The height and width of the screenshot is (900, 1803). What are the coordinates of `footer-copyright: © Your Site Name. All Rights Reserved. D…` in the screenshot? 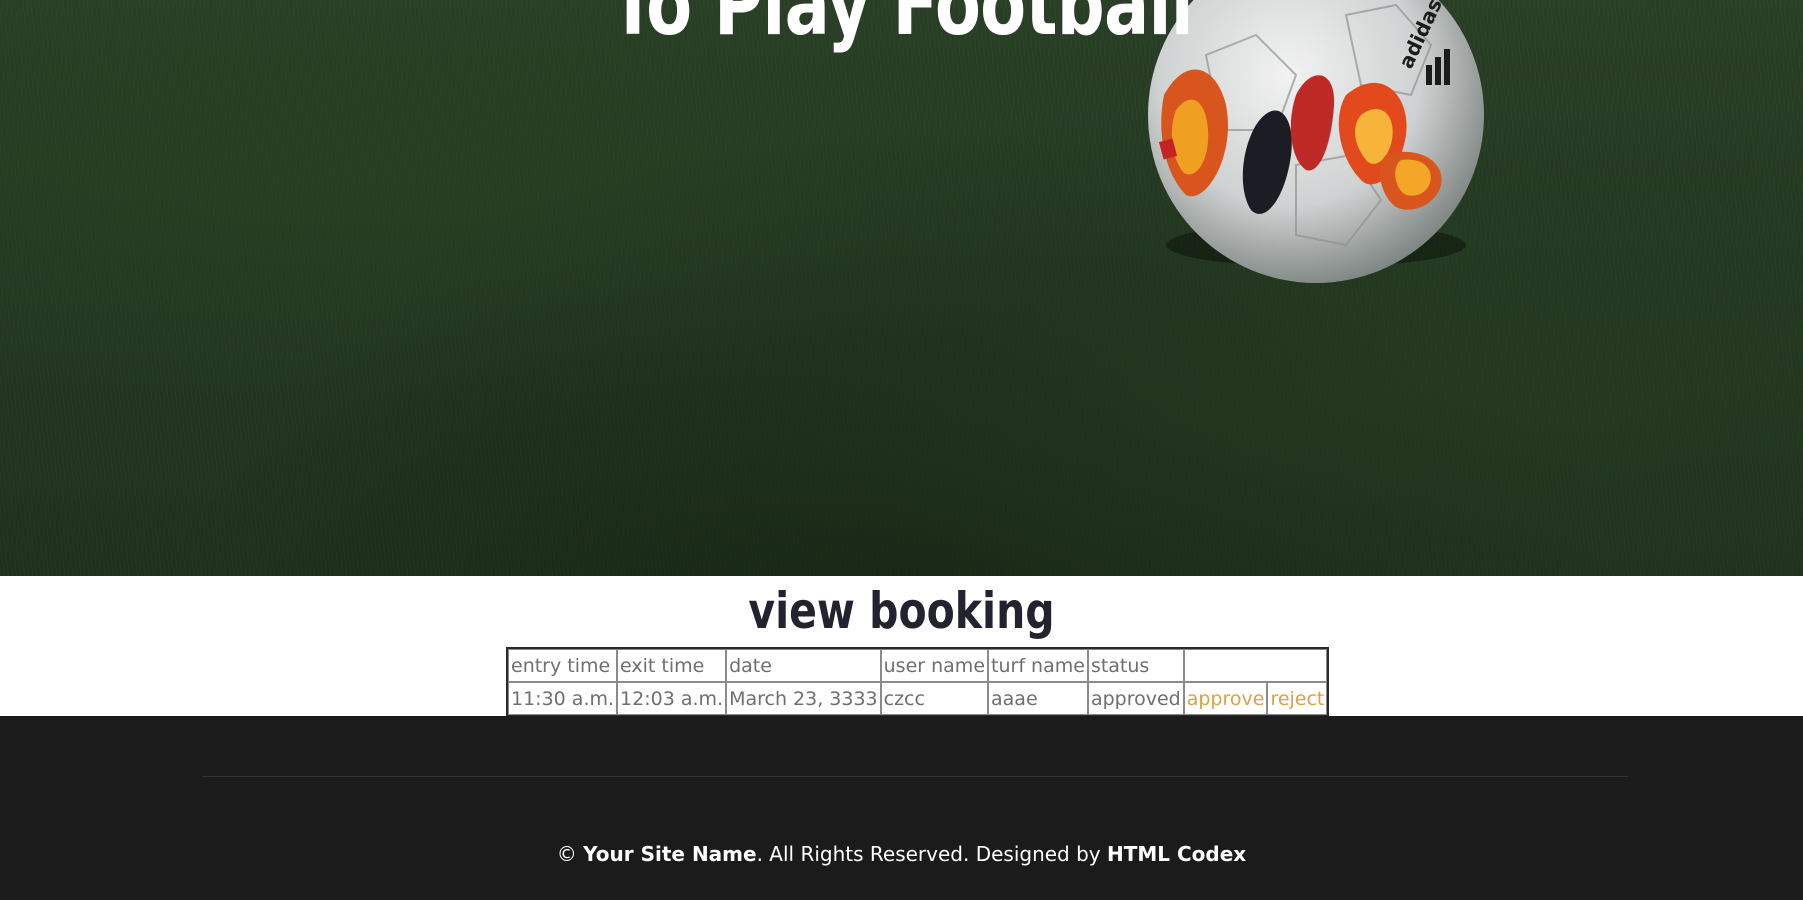 It's located at (901, 854).